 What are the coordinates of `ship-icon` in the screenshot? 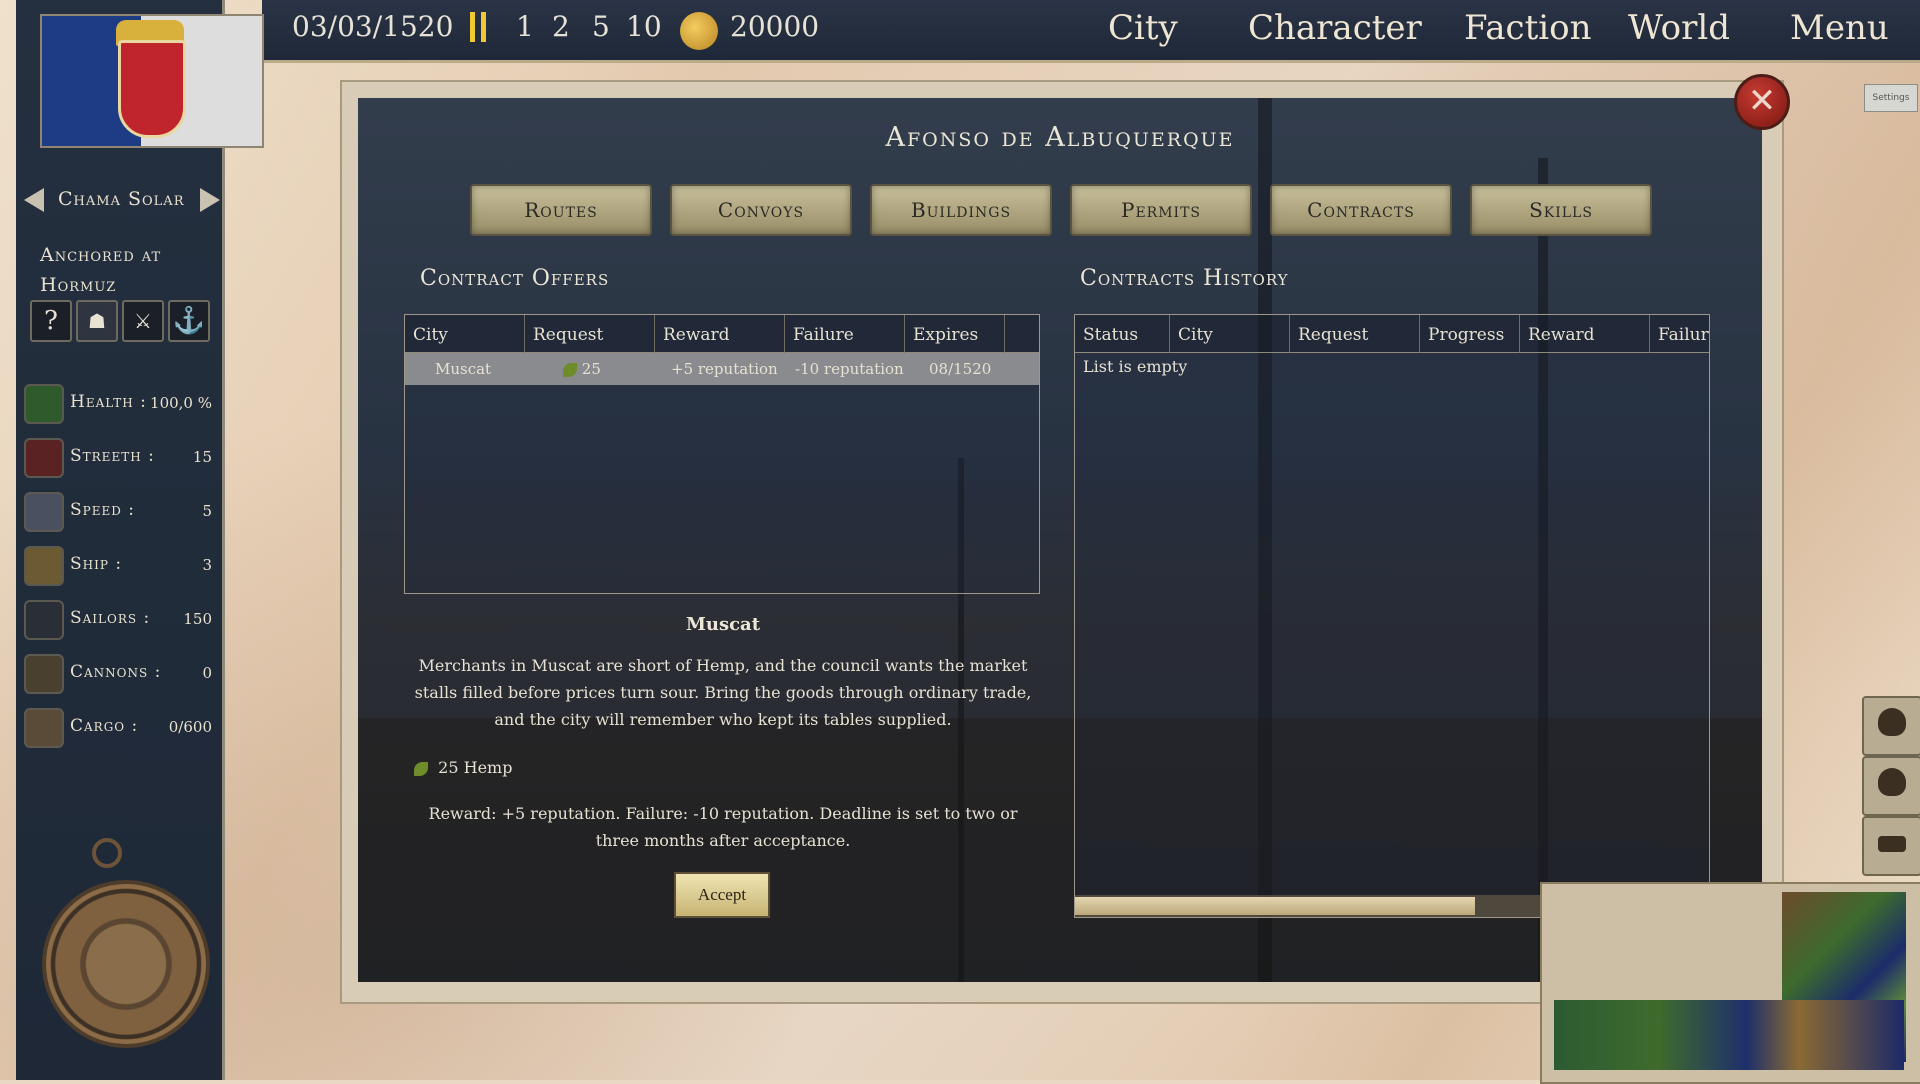 It's located at (44, 566).